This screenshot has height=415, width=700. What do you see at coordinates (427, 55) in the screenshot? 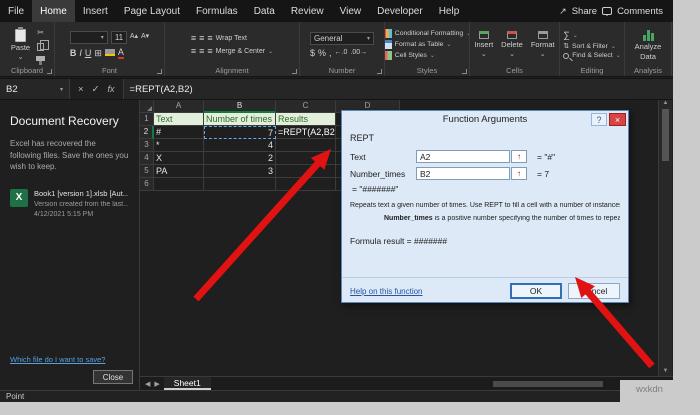
I see `cell-styles-button: Cell Styles ⌄` at bounding box center [427, 55].